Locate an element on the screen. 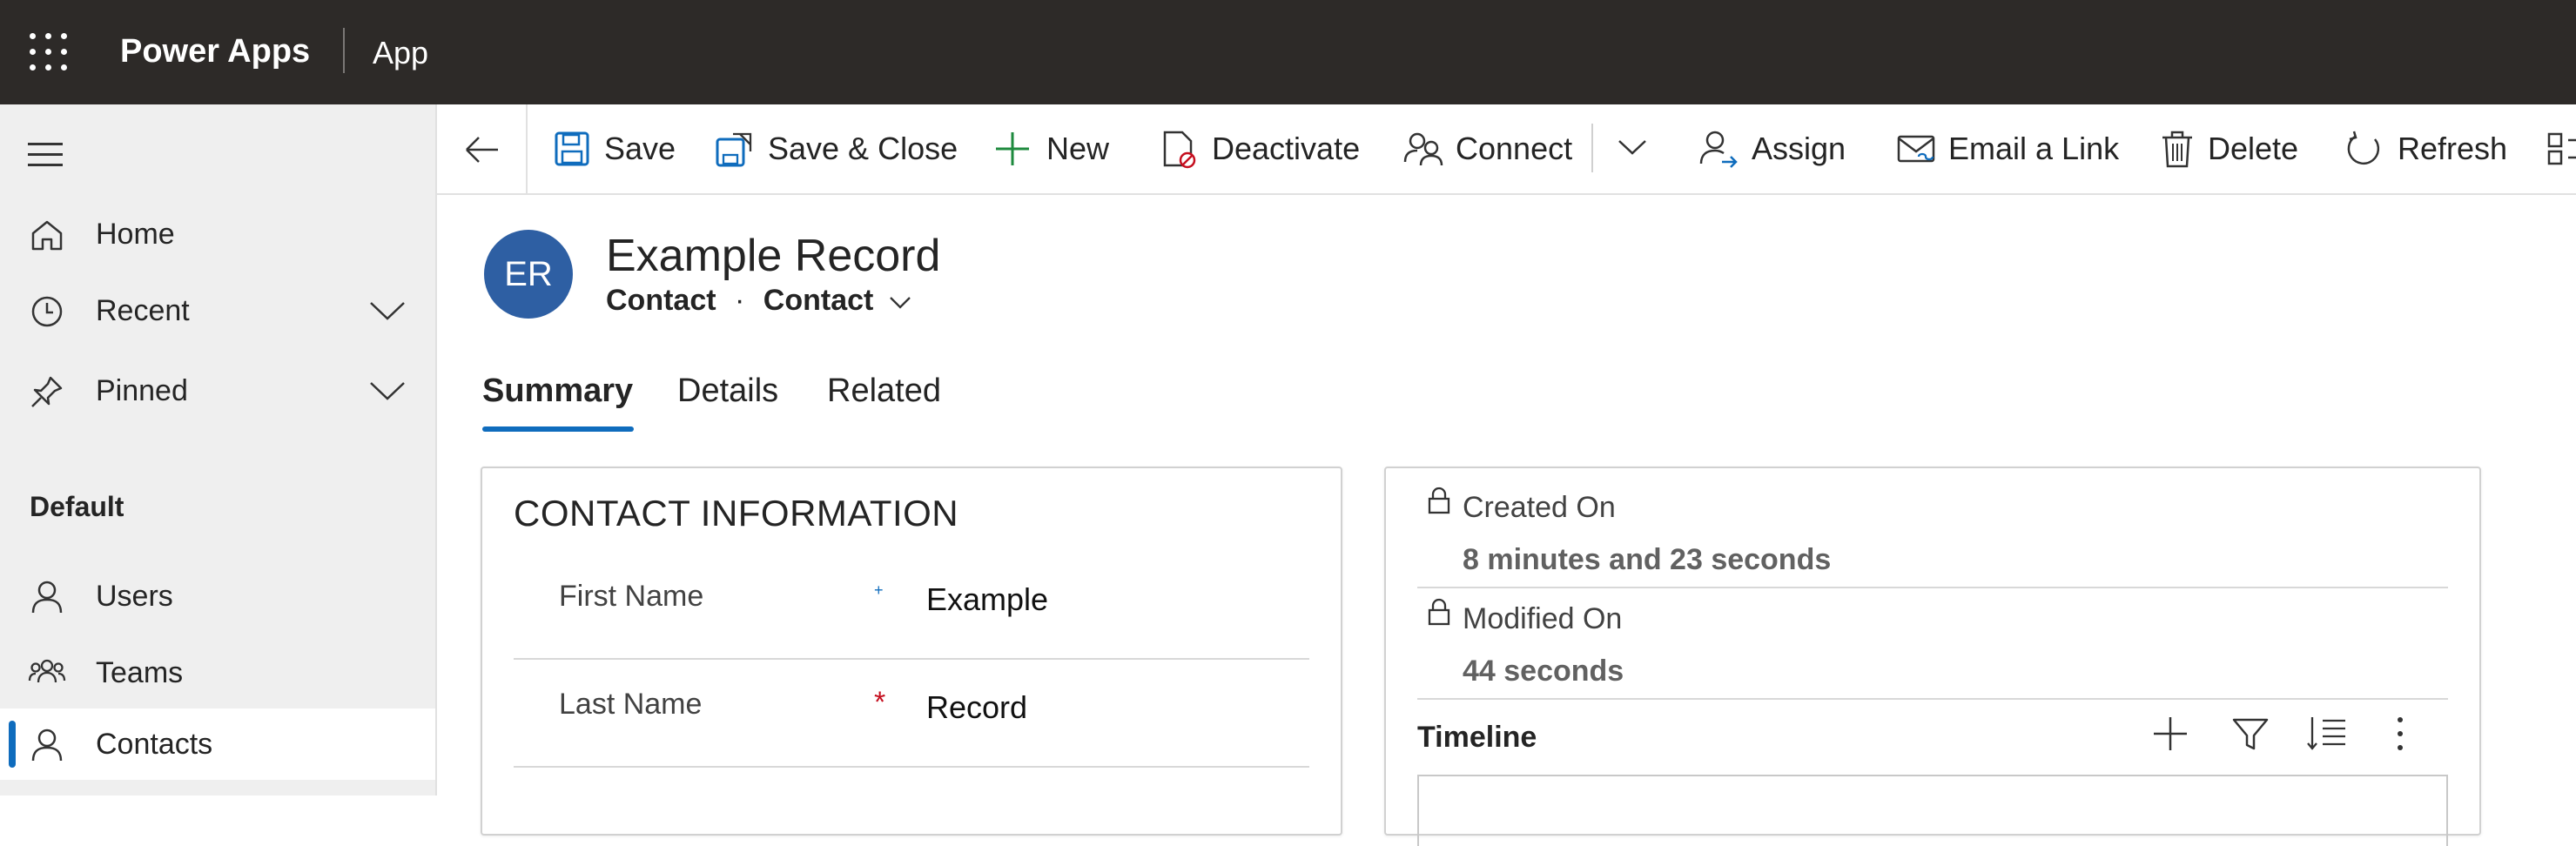 Image resolution: width=2576 pixels, height=846 pixels. record-subtitle: Contact · Contact is located at coordinates (759, 301).